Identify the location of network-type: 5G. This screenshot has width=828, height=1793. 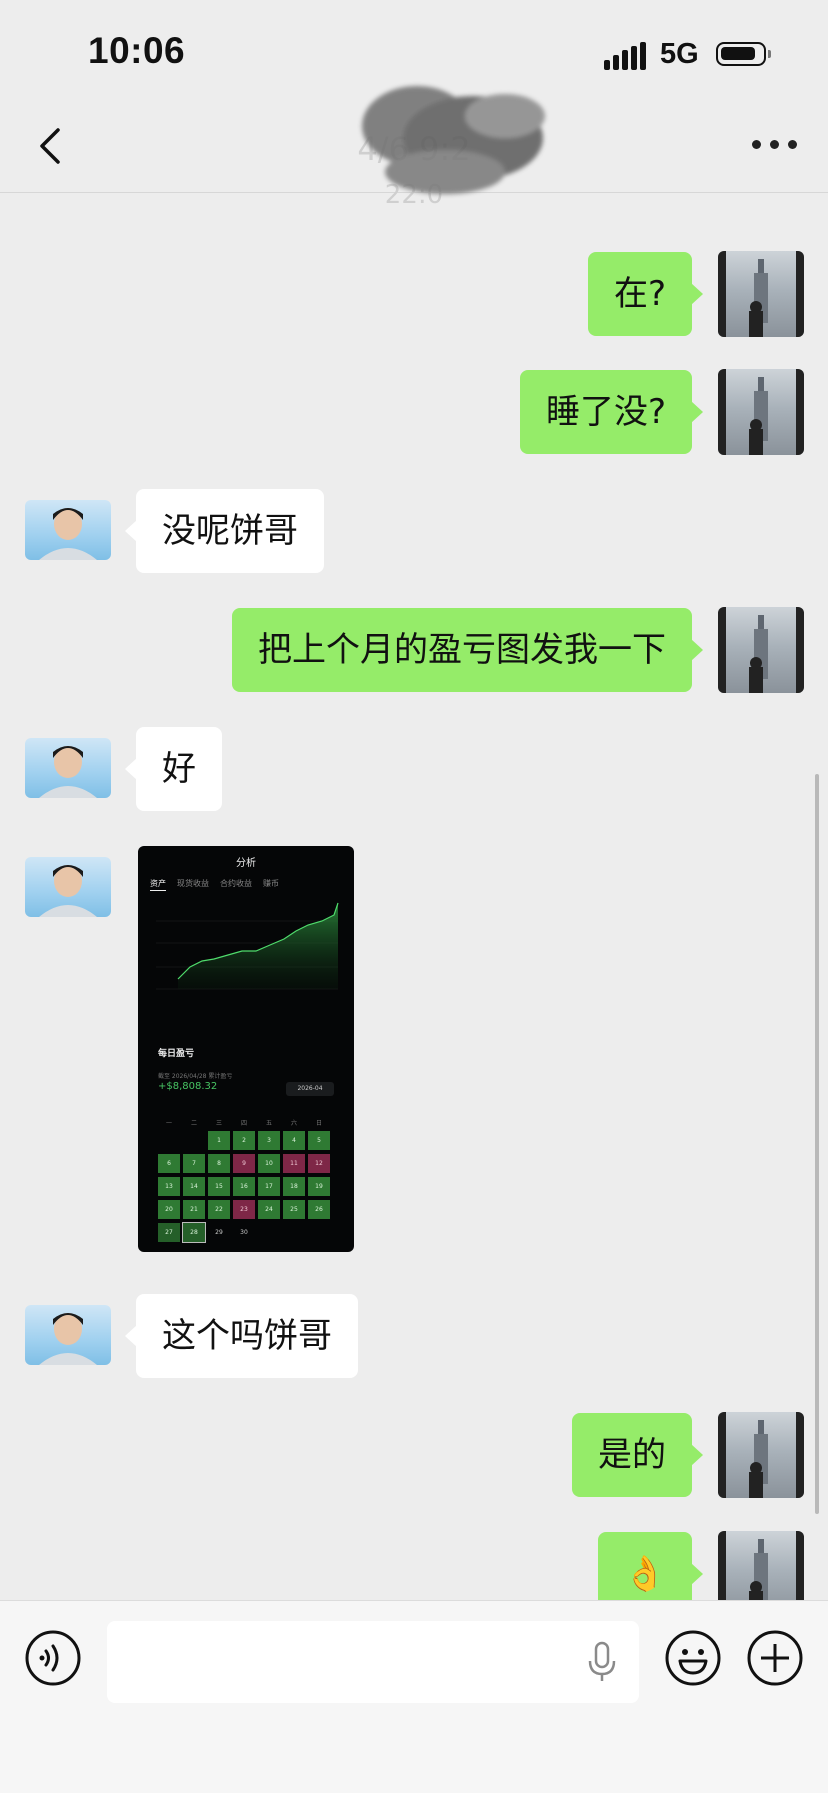
(679, 54).